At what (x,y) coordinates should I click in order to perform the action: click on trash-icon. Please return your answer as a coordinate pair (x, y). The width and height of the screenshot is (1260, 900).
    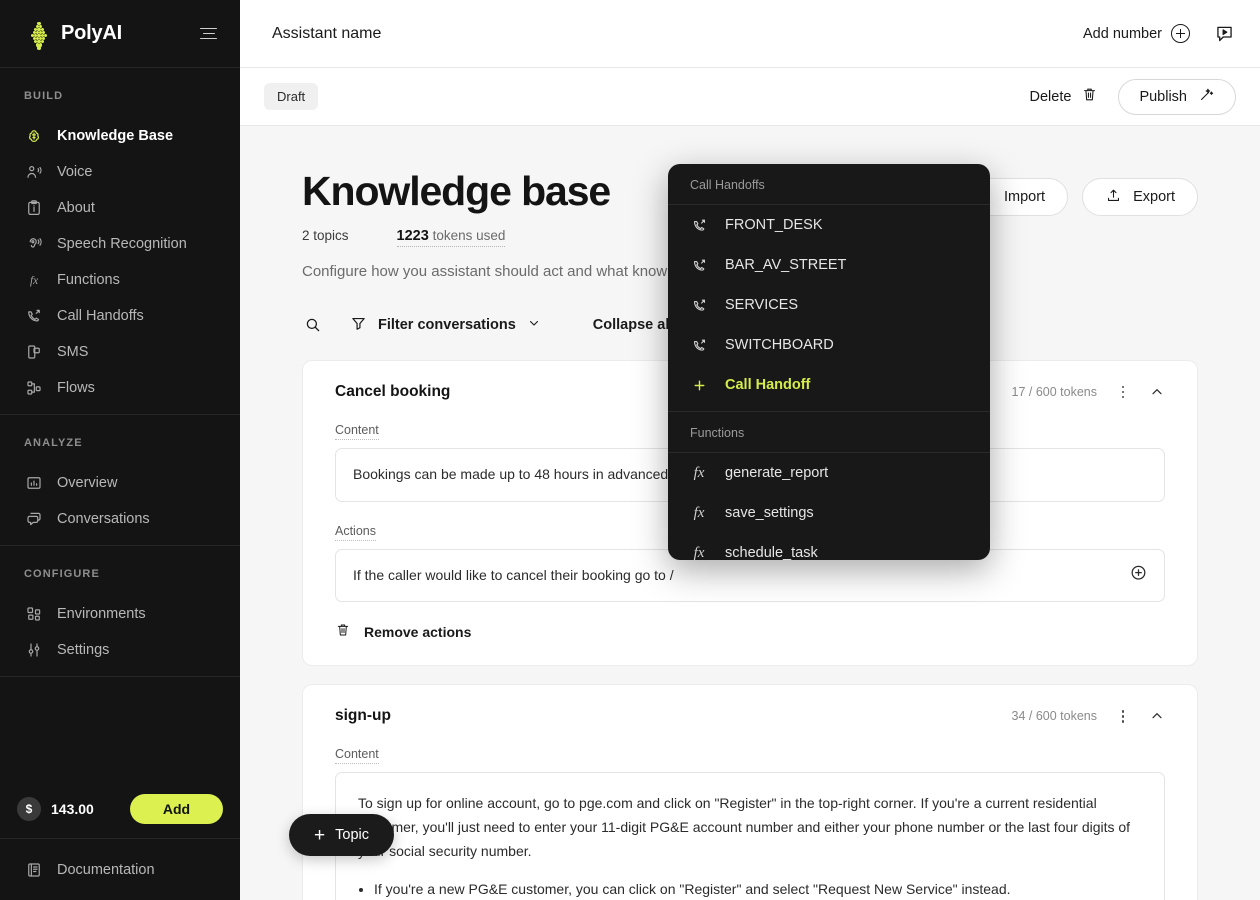
    Looking at the image, I should click on (1089, 96).